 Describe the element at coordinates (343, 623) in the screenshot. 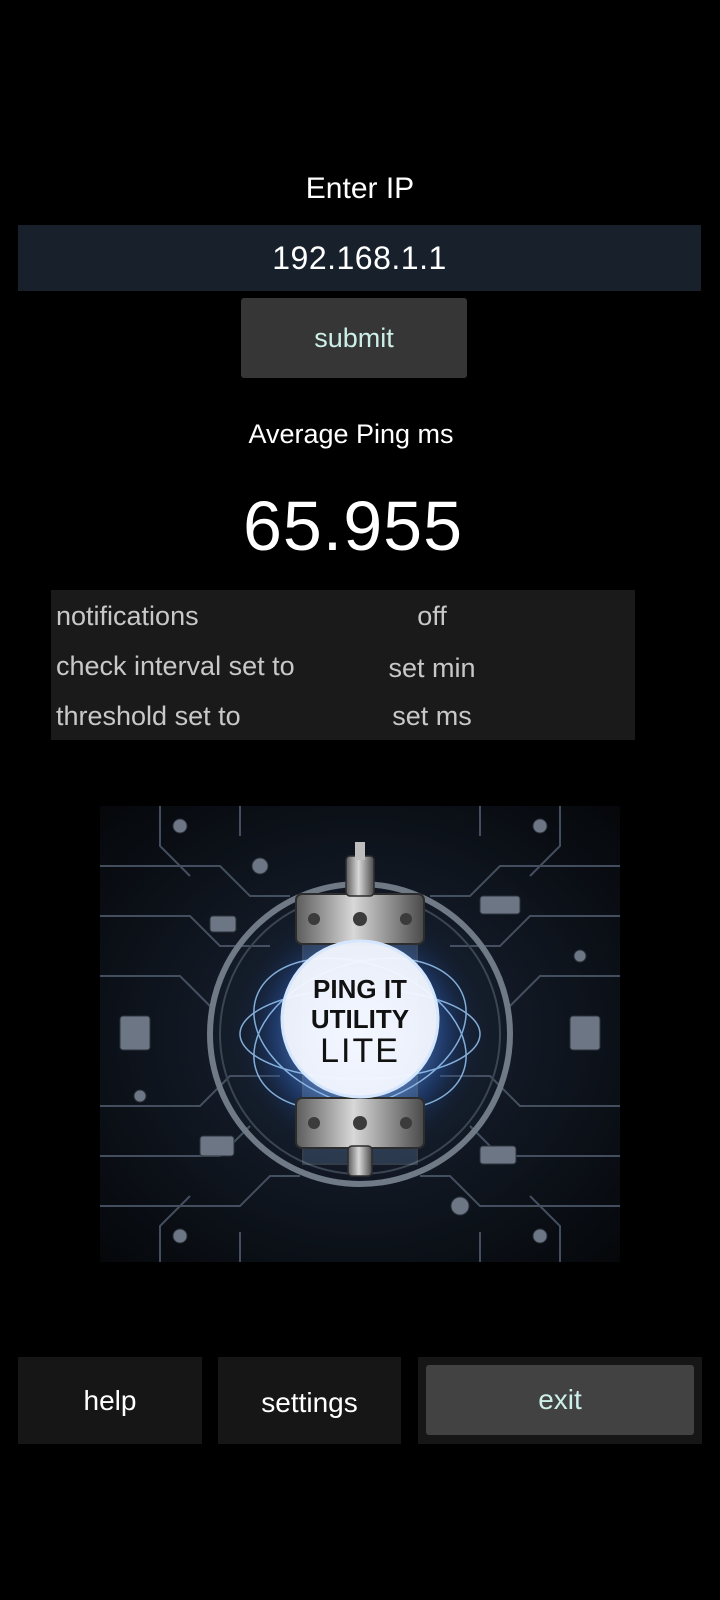

I see `notifications-row: notifications off` at that location.